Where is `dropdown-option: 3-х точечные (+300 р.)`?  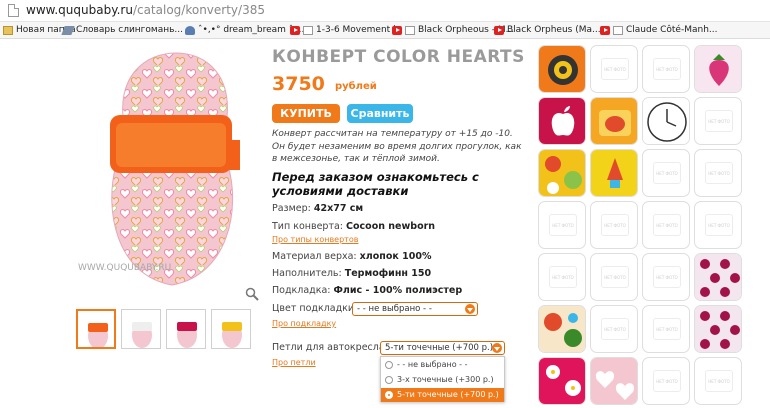
dropdown-option: 3-х точечные (+300 р.) is located at coordinates (442, 380).